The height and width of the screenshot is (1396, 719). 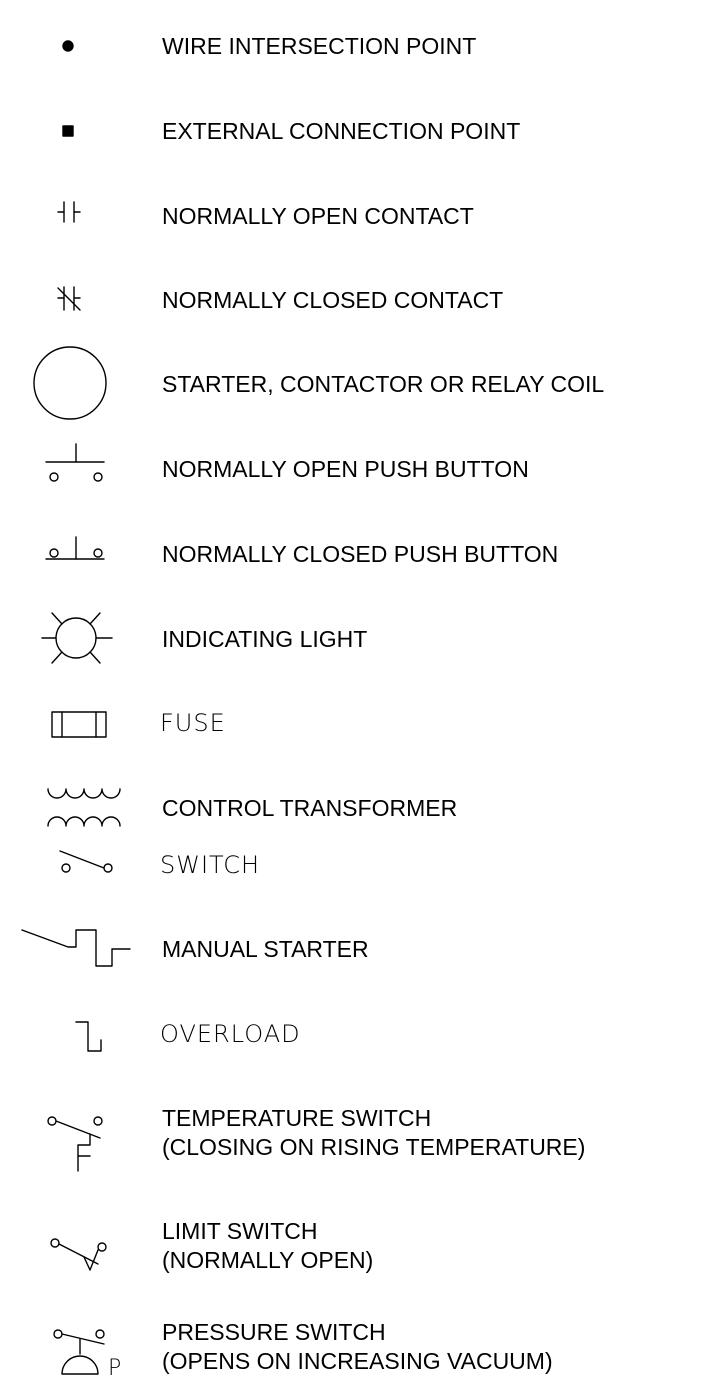 I want to click on pressure-switch-symbol-letter: P, so click(x=115, y=1368).